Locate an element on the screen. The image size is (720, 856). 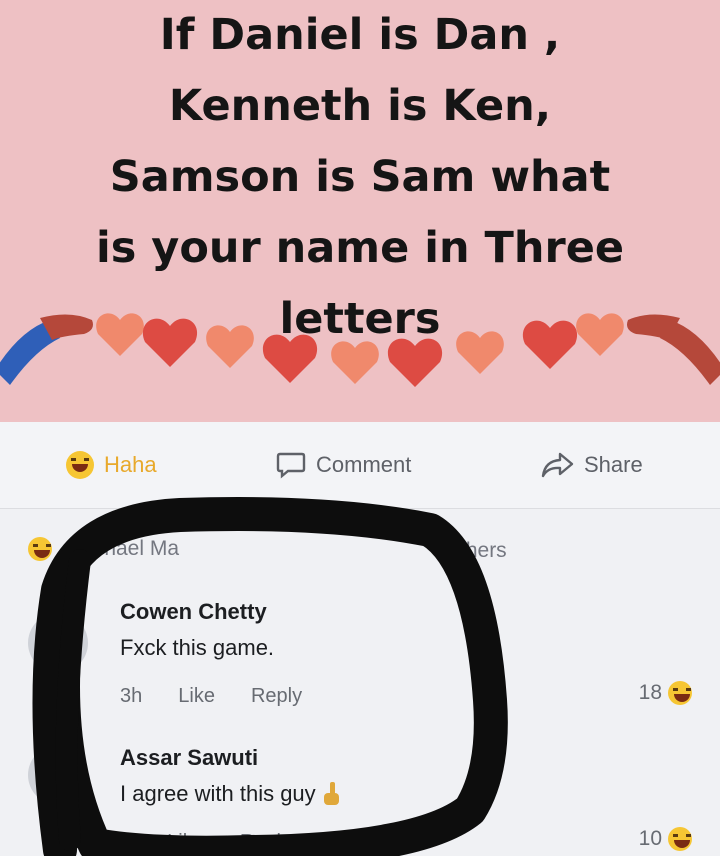
headline-line: is your name in Three is located at coordinates (360, 248).